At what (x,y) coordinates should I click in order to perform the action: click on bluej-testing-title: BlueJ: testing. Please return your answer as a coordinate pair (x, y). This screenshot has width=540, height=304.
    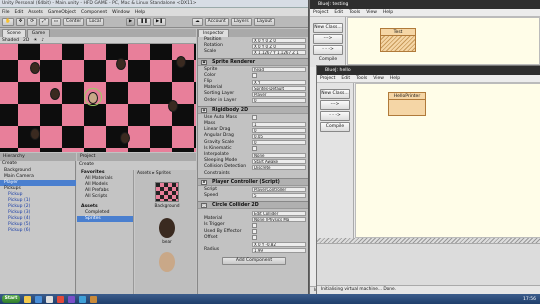
    Looking at the image, I should click on (425, 4).